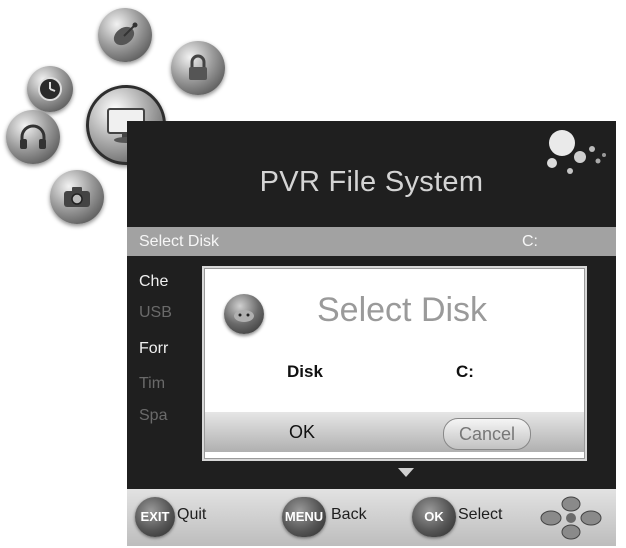 This screenshot has width=626, height=548. What do you see at coordinates (192, 514) in the screenshot?
I see `exit-key-label: Quit` at bounding box center [192, 514].